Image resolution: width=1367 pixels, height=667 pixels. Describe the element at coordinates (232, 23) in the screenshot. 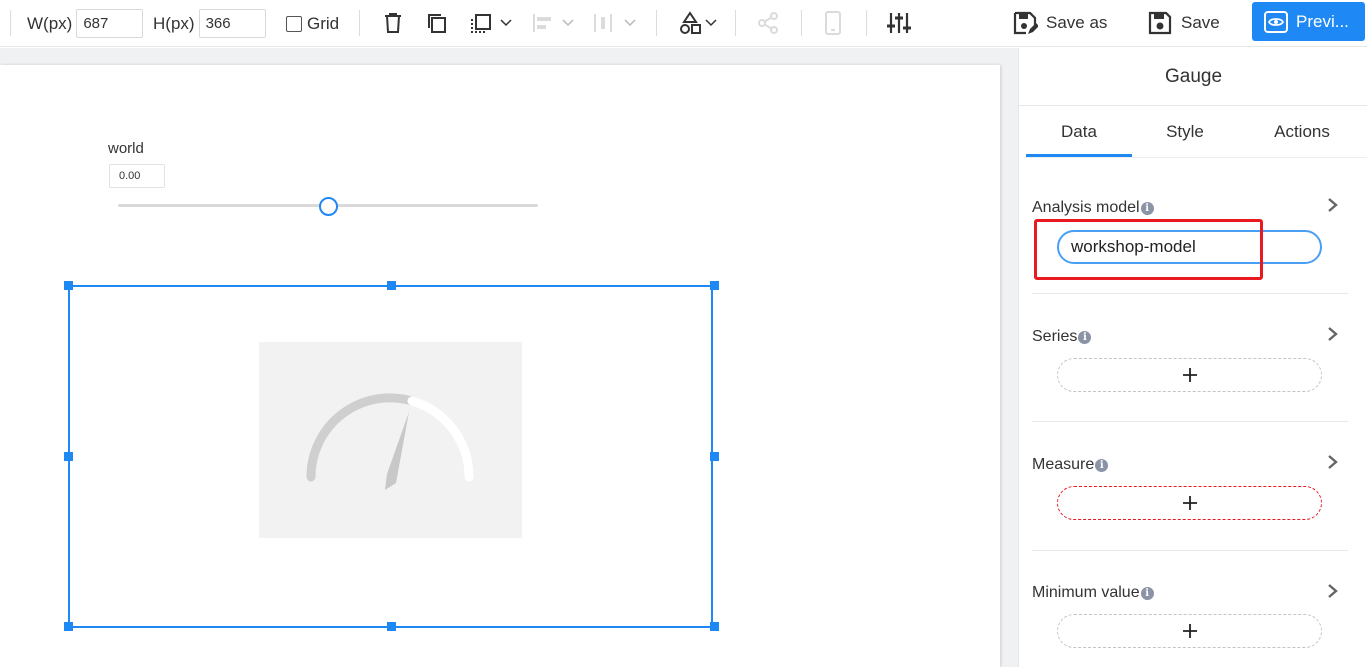

I see `height-input: 366` at that location.